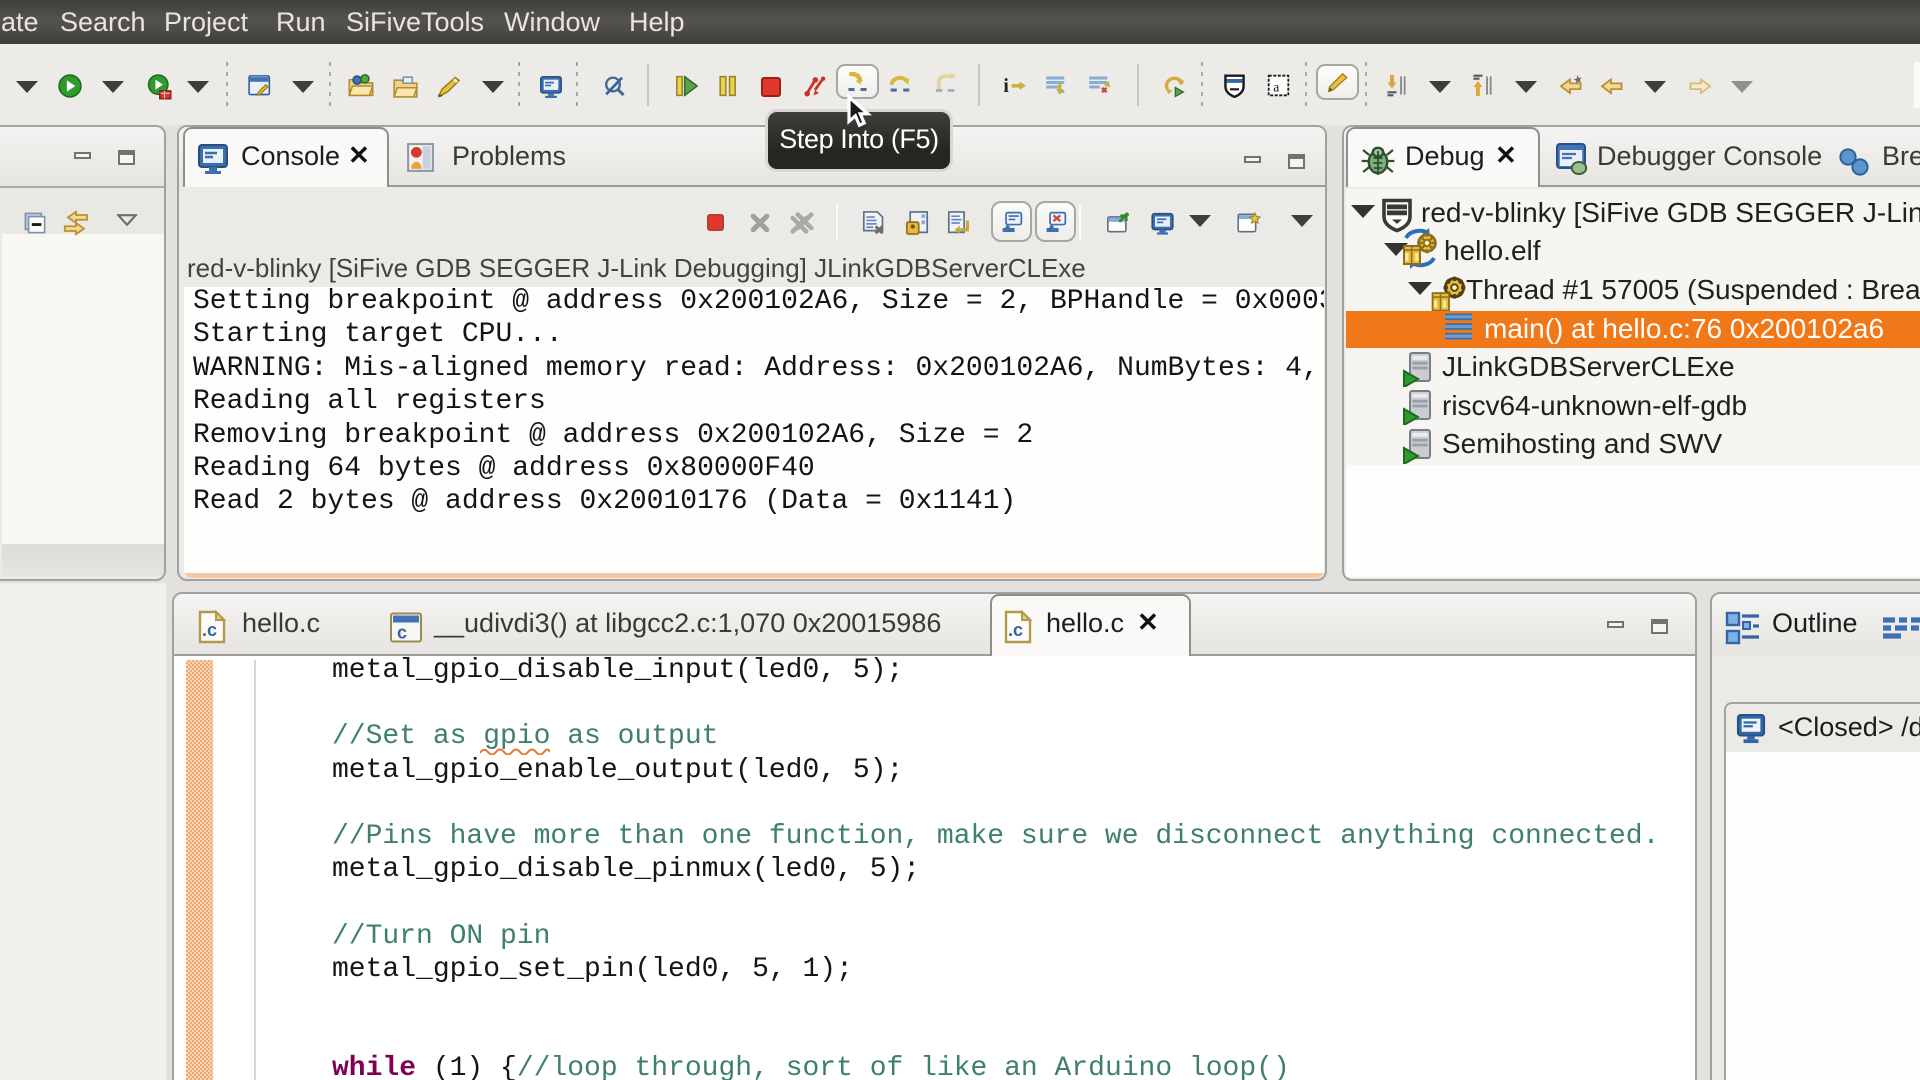 This screenshot has width=1920, height=1080. Describe the element at coordinates (1276, 86) in the screenshot. I see `svg-text: a` at that location.